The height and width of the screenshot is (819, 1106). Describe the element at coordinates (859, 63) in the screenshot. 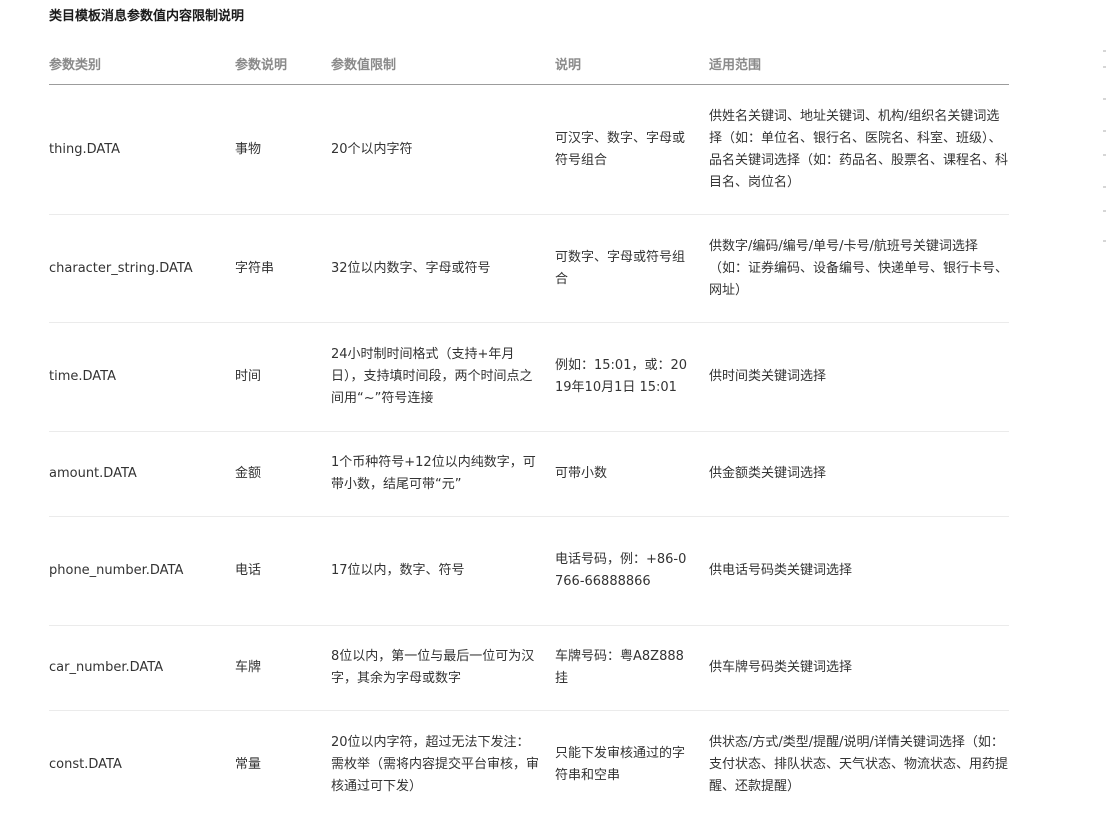

I see `header-scope: 适用范围` at that location.